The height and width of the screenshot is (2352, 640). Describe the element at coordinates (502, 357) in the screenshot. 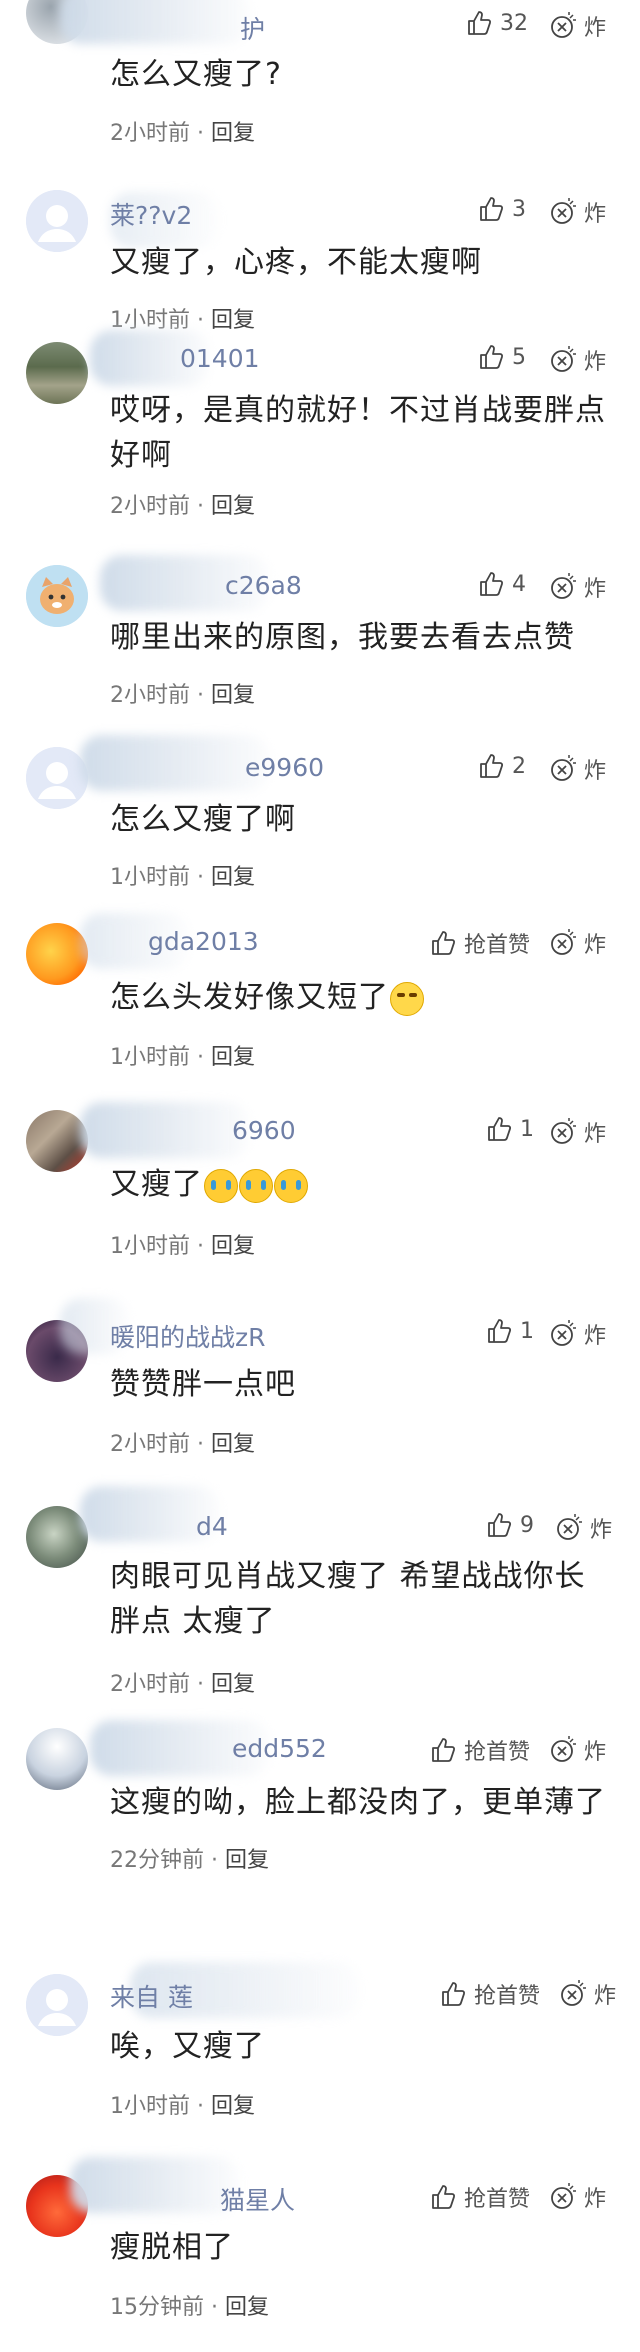

I see `like-button: 5` at that location.